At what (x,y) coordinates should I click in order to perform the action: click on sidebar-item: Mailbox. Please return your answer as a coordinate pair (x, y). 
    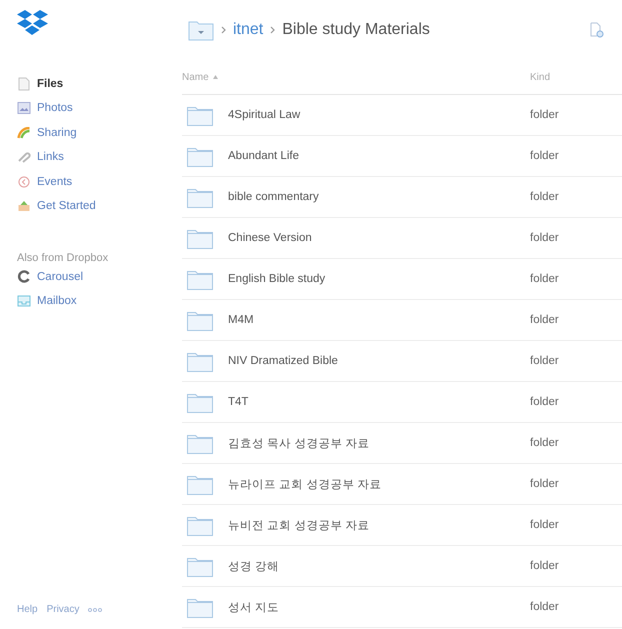
    Looking at the image, I should click on (88, 301).